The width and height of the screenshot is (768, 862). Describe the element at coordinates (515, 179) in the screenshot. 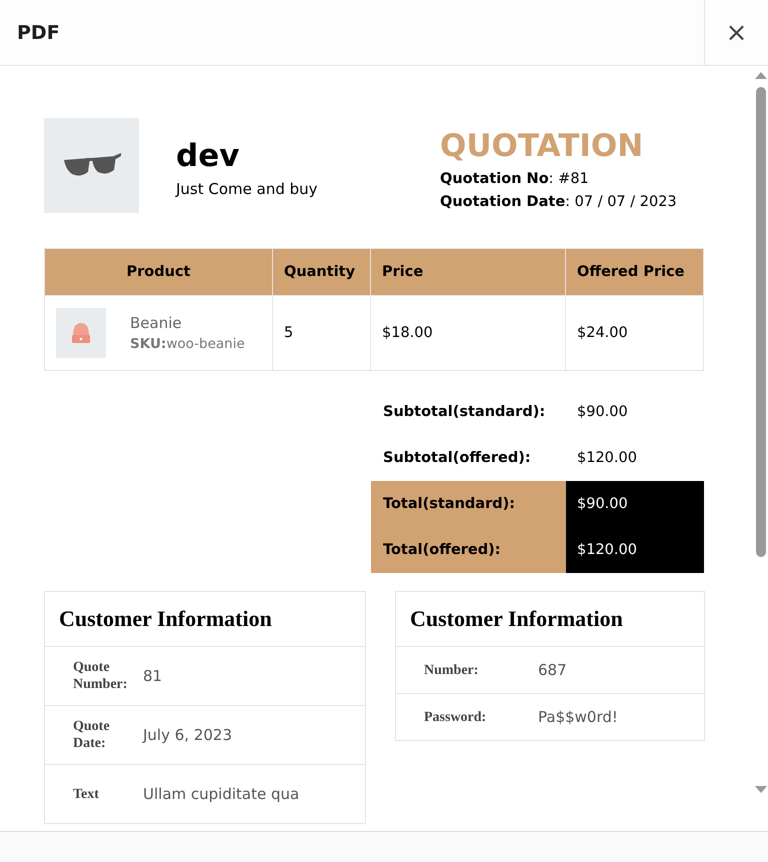

I see `quotation-meta: Quotation No: #81` at that location.